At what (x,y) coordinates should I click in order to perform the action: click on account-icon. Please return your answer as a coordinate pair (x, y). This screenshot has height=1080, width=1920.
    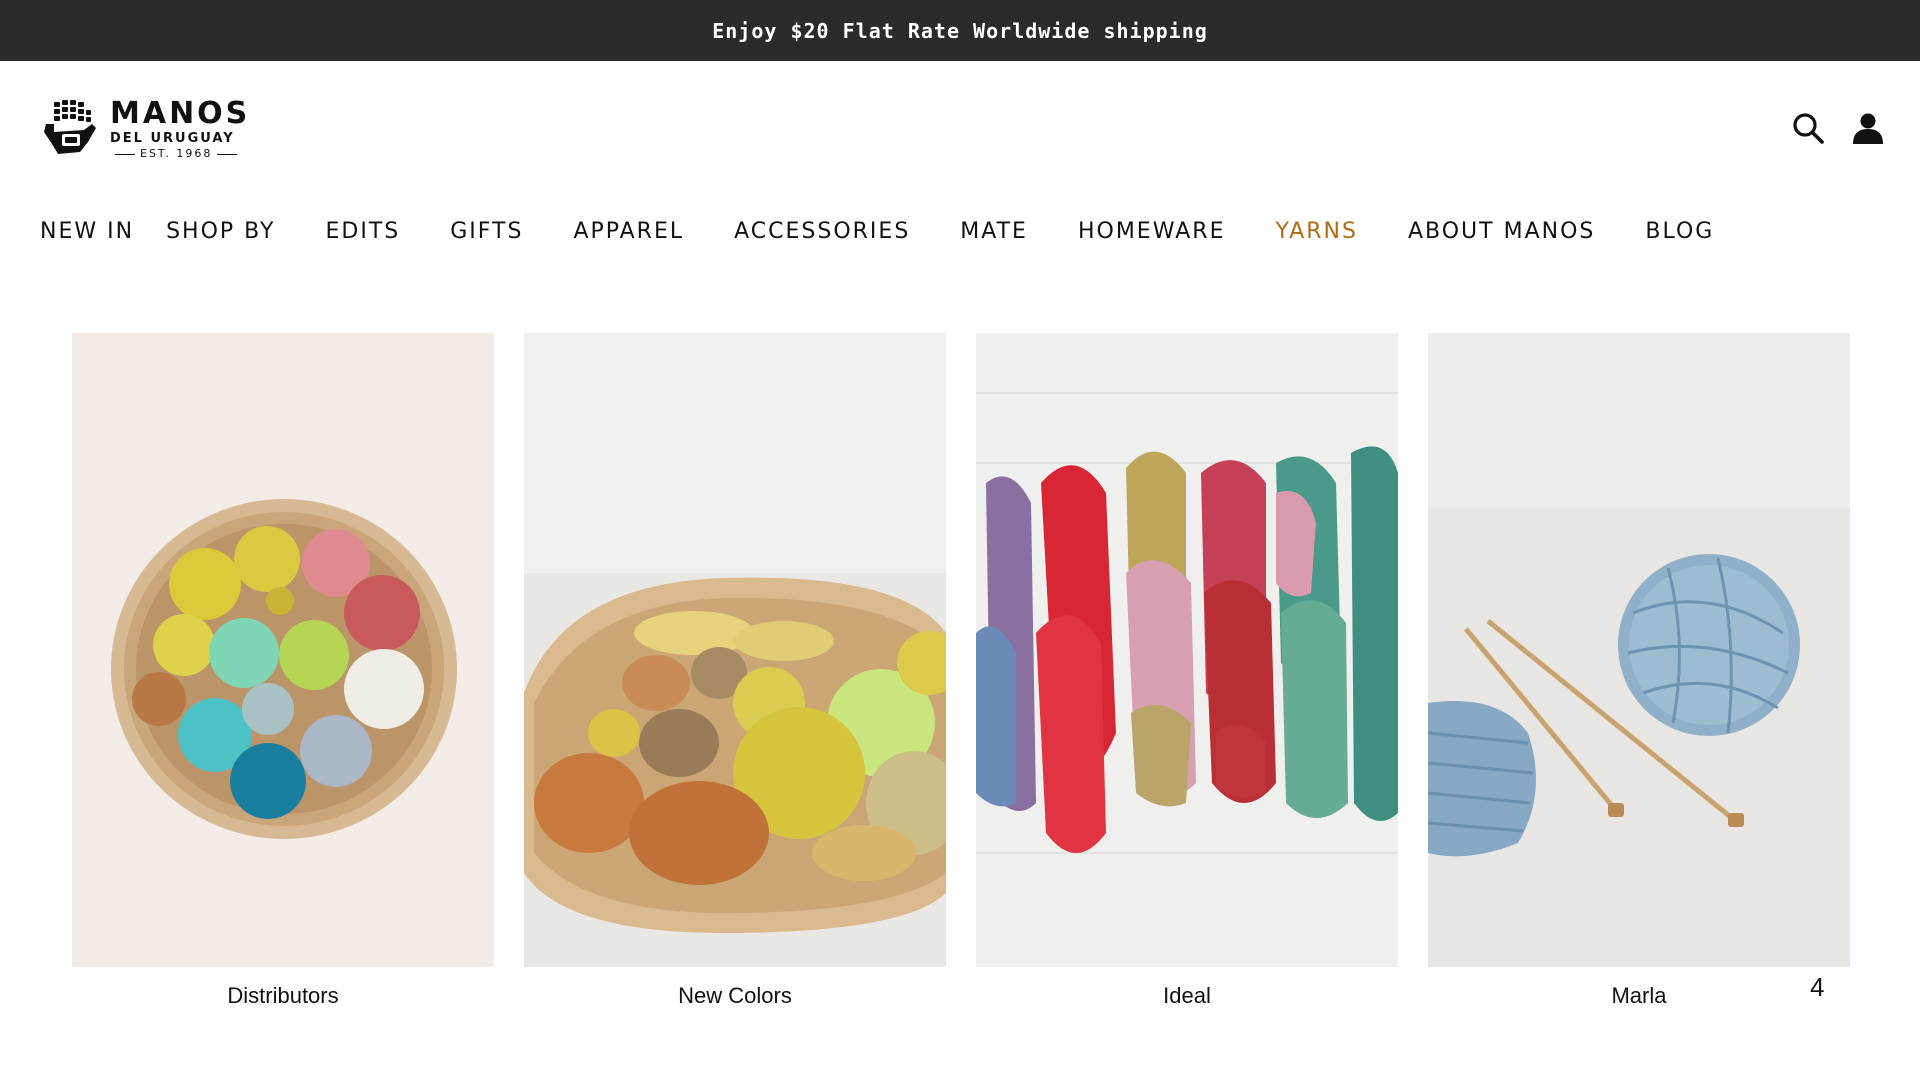
    Looking at the image, I should click on (1868, 128).